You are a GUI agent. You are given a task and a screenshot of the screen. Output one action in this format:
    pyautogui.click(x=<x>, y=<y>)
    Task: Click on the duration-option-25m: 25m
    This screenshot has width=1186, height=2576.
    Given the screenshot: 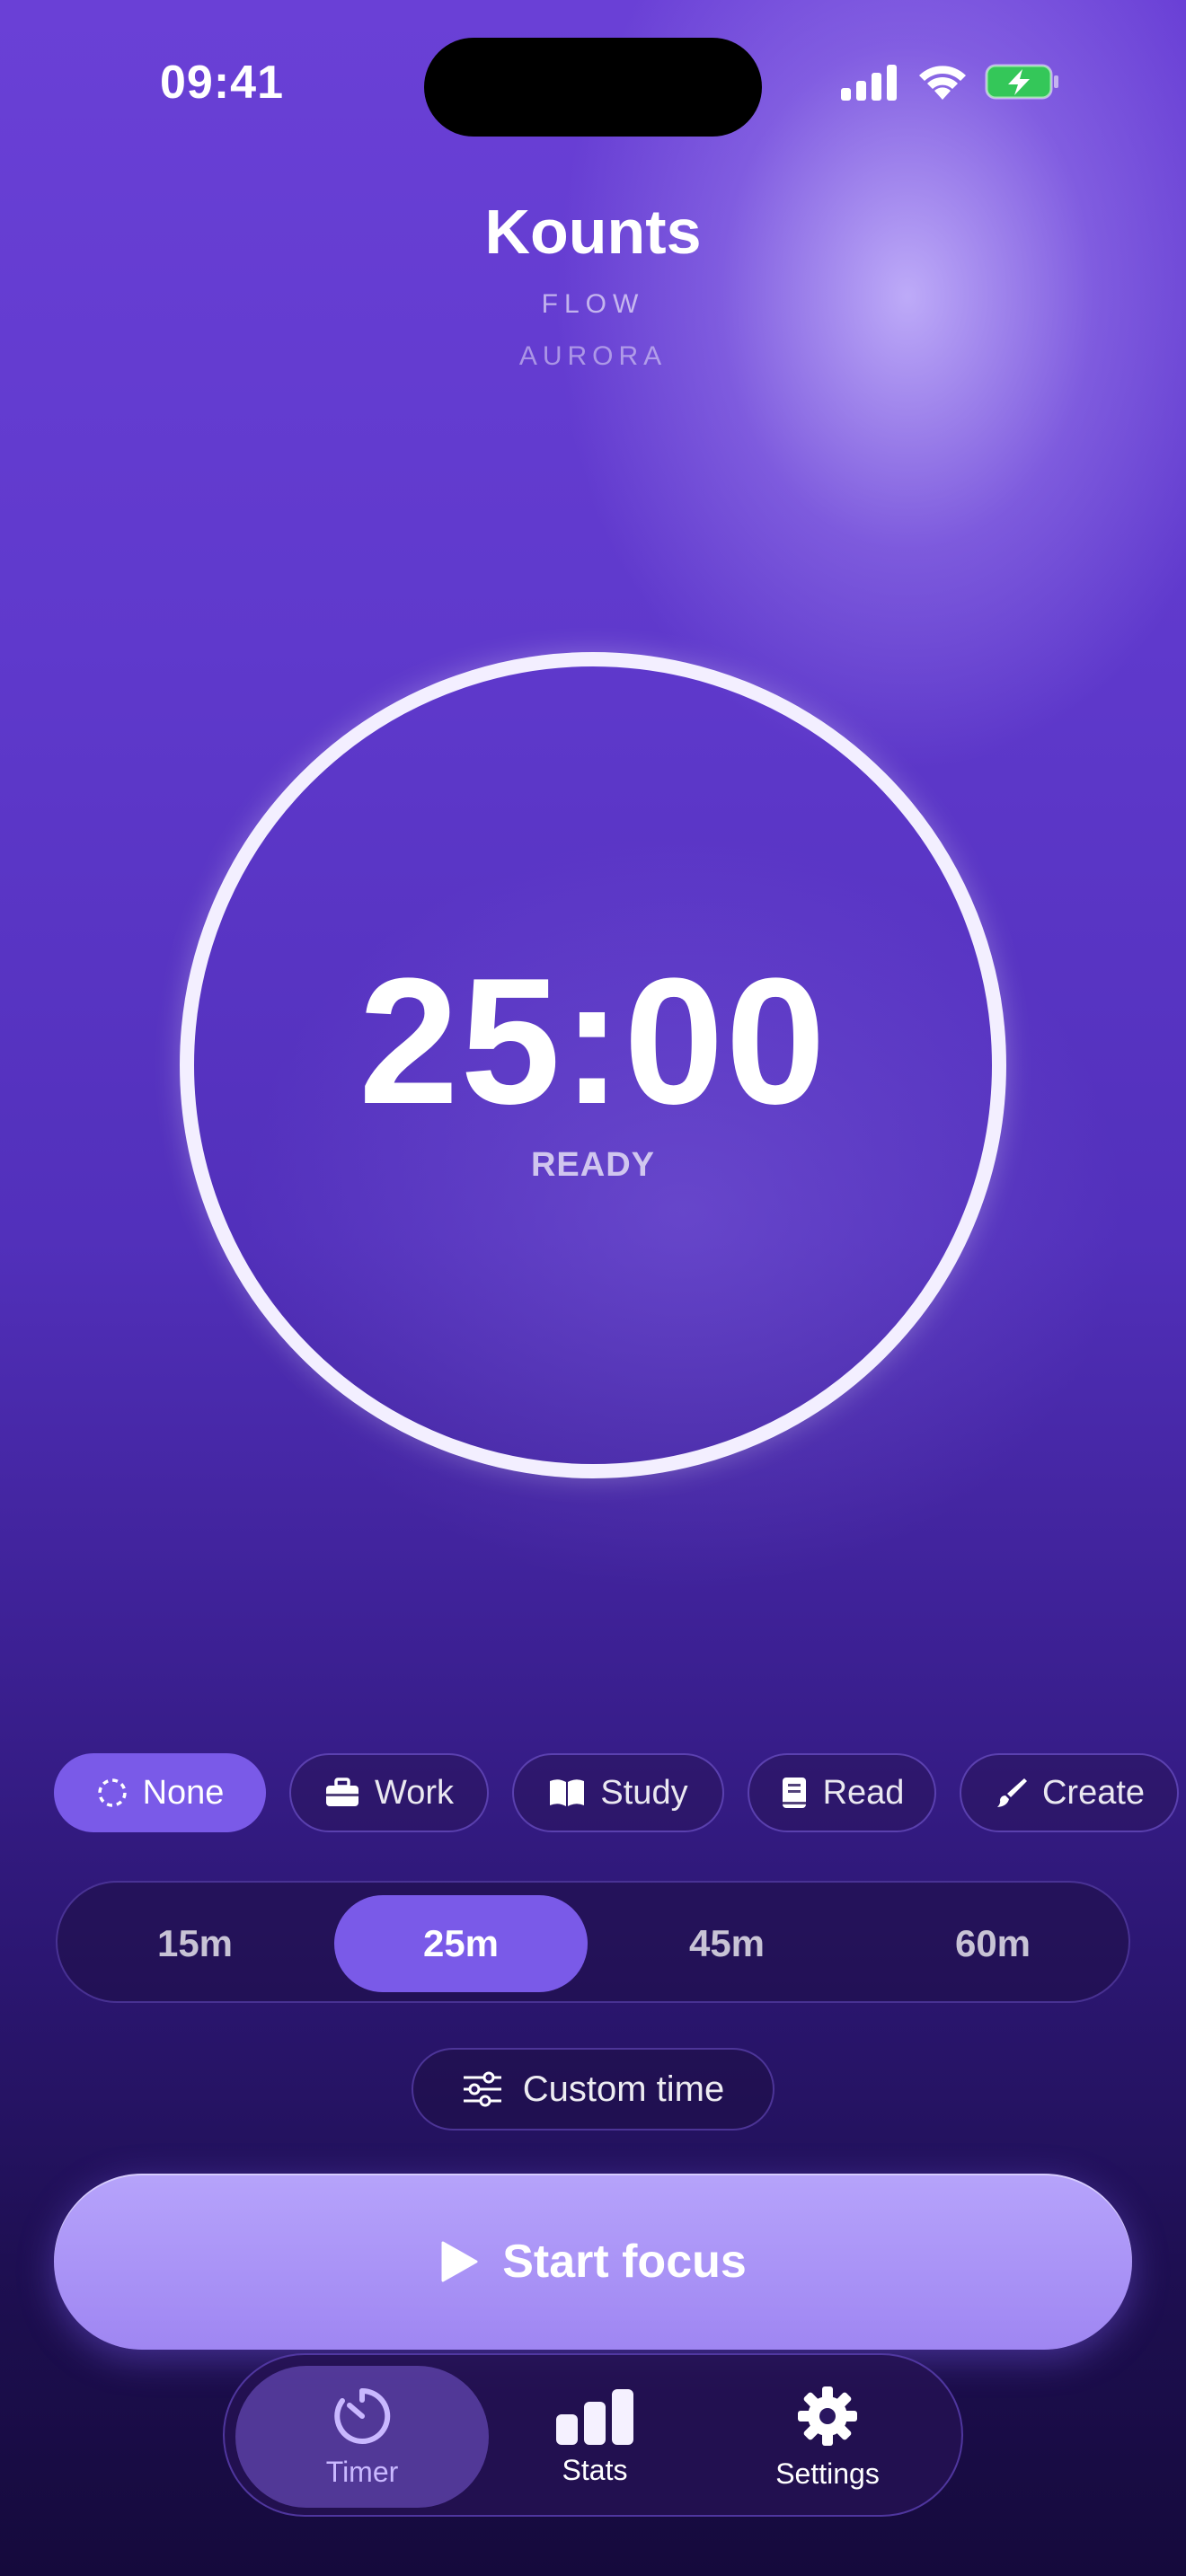 What is the action you would take?
    pyautogui.click(x=461, y=1944)
    